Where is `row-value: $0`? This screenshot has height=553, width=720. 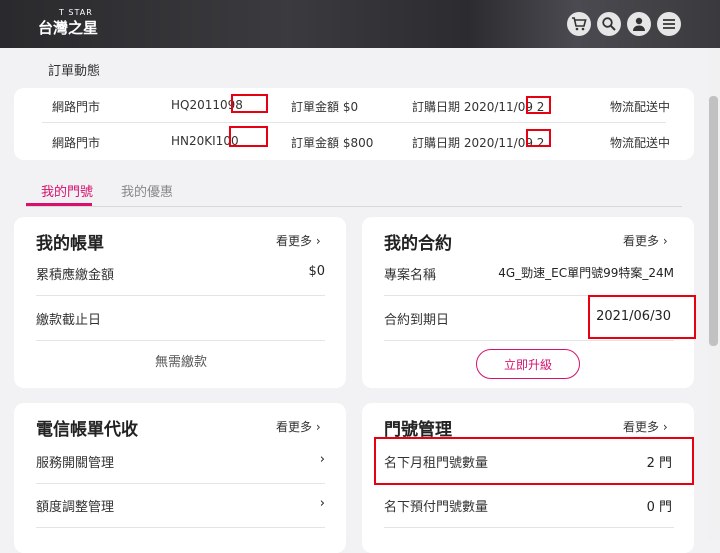 row-value: $0 is located at coordinates (316, 271).